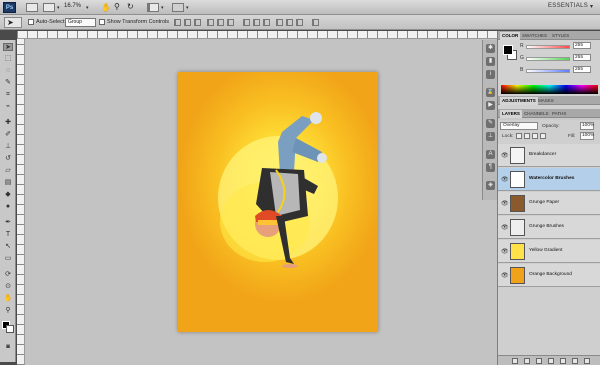 The height and width of the screenshot is (365, 600). What do you see at coordinates (8, 123) in the screenshot?
I see `healing-brush-tool-icon: ✚` at bounding box center [8, 123].